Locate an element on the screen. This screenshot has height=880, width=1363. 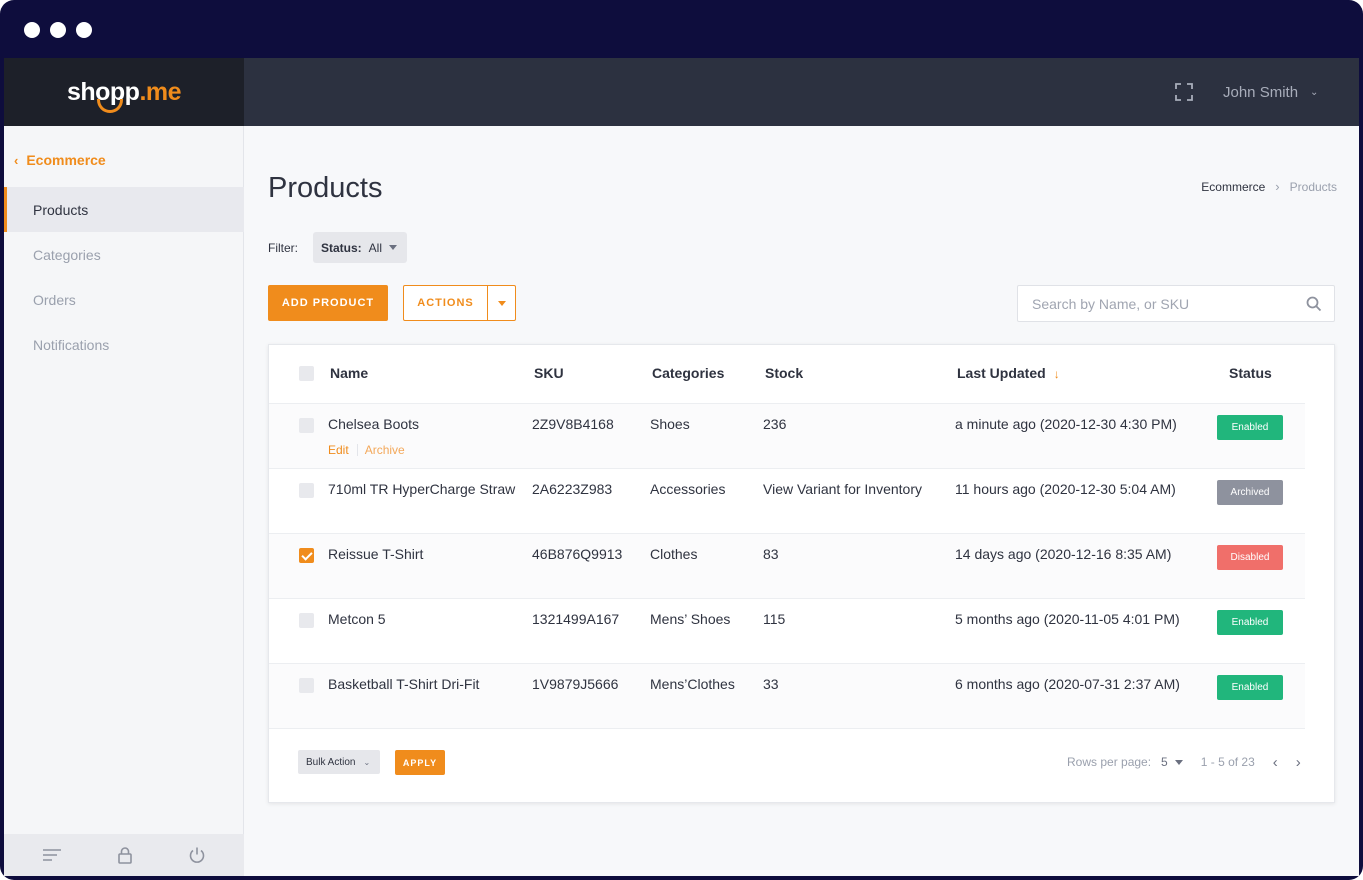
status-filter-value: All is located at coordinates (375, 247).